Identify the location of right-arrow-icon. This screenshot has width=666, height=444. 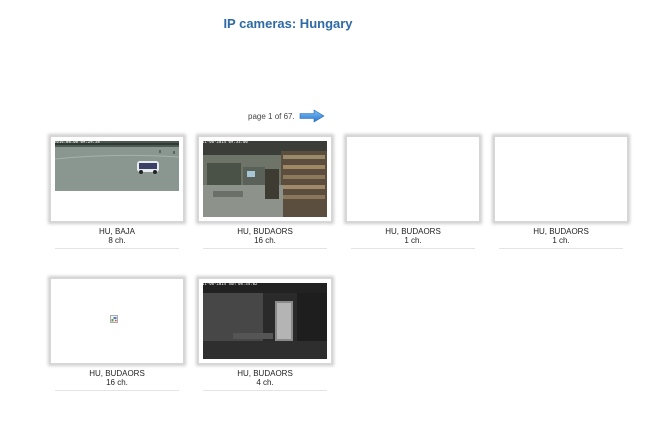
(312, 116).